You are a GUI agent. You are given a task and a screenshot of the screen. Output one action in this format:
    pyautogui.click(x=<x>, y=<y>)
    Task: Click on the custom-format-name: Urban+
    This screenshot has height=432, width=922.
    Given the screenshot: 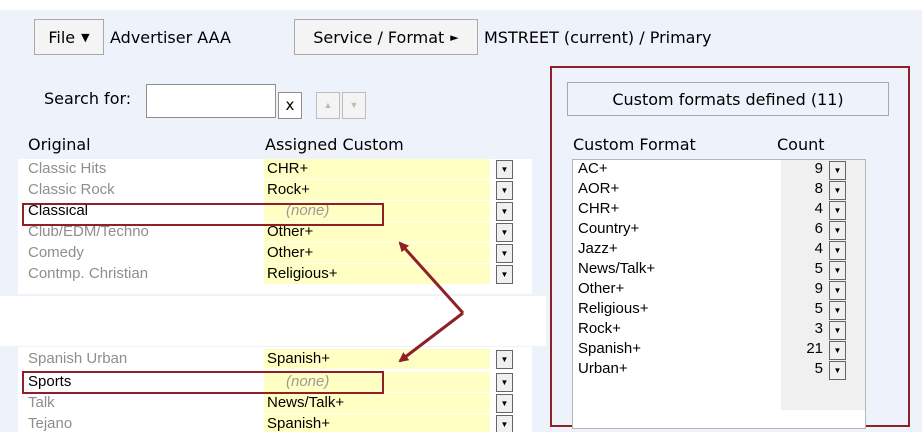 What is the action you would take?
    pyautogui.click(x=603, y=368)
    